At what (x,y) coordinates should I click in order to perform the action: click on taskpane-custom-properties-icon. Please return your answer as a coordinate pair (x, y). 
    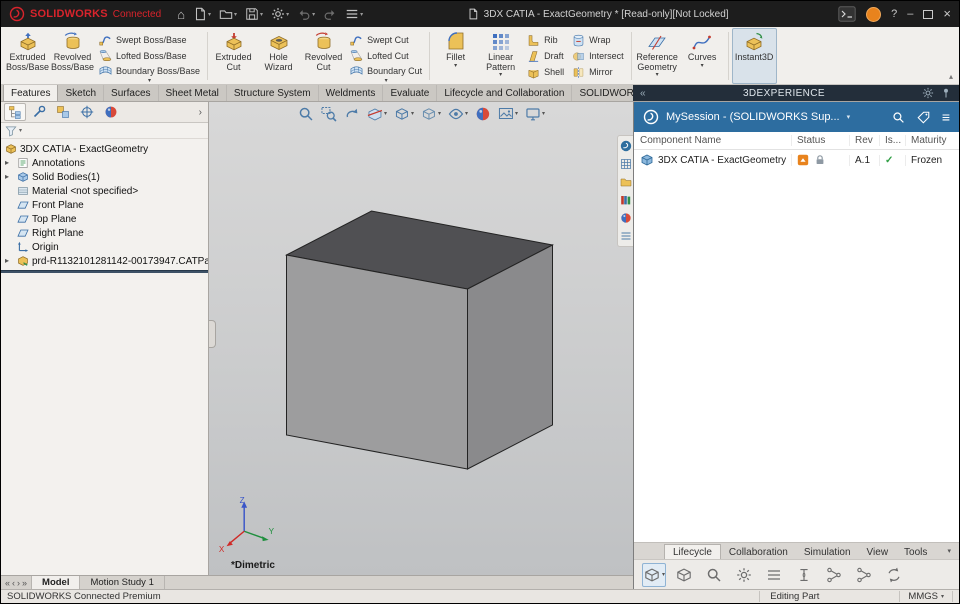
    Looking at the image, I should click on (626, 164).